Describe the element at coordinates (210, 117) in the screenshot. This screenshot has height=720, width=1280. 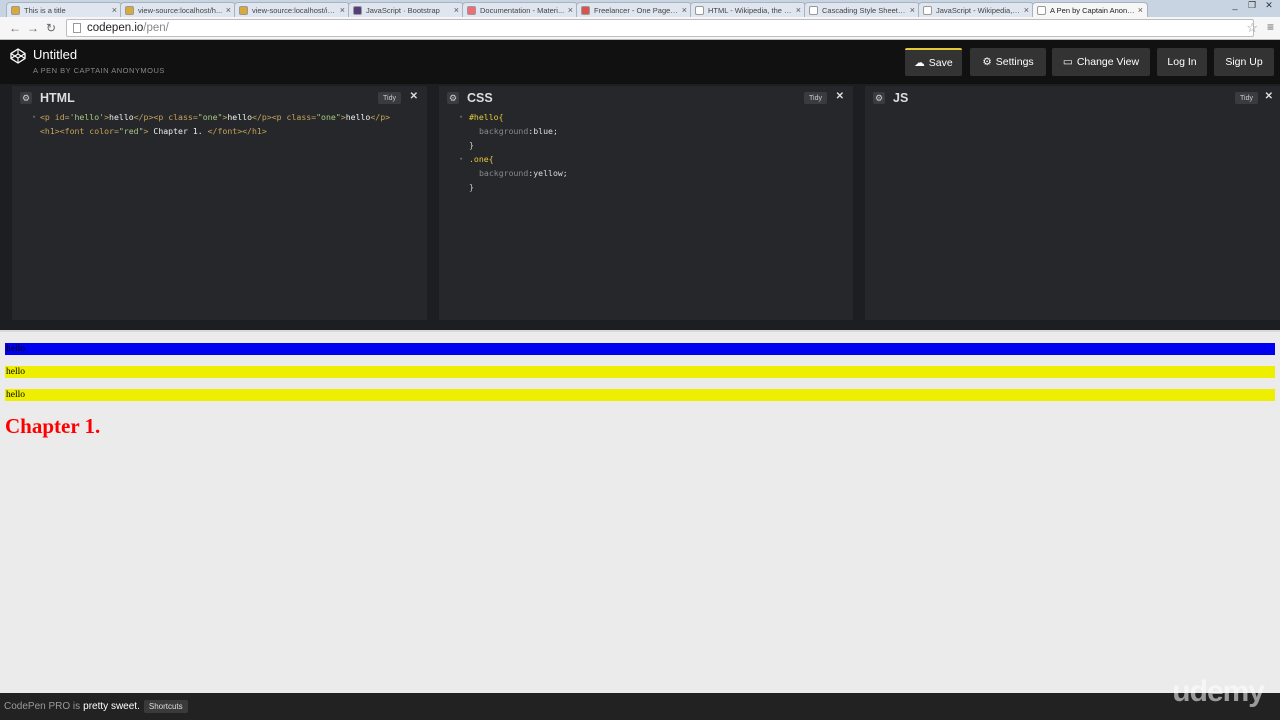
I see `code-token: "one"` at that location.